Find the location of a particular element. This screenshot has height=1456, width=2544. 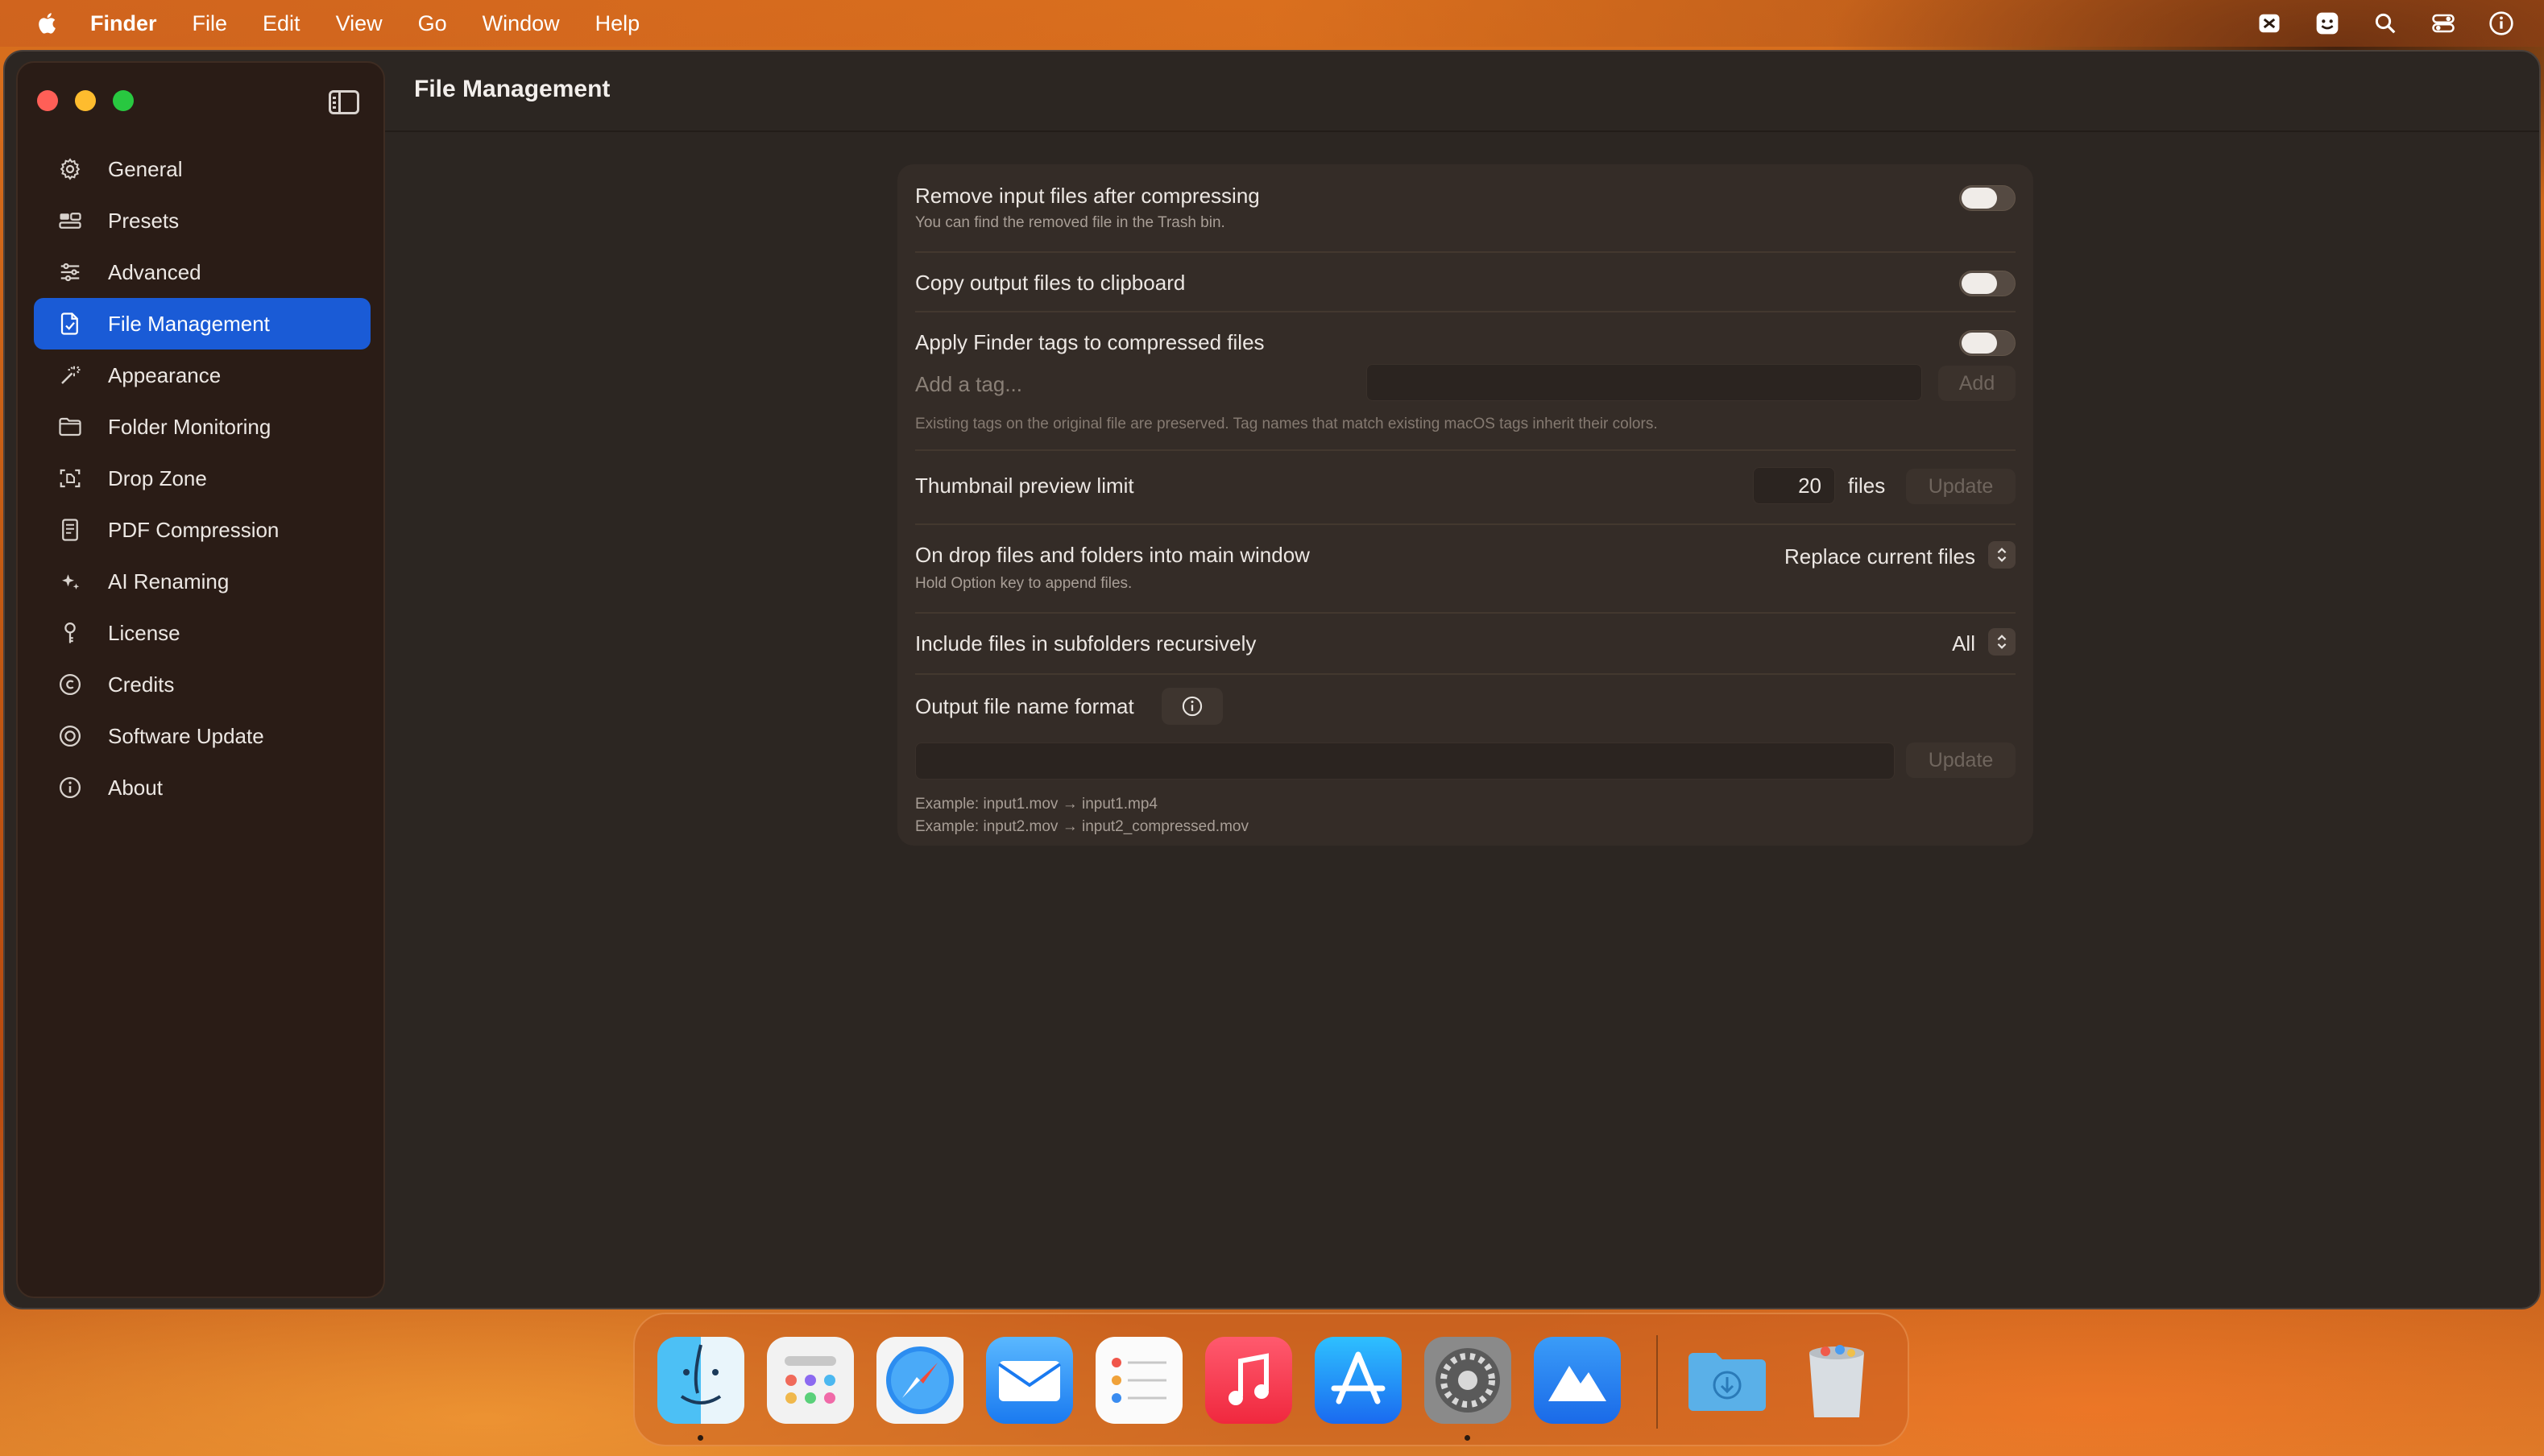

sidebar-toggle-icon is located at coordinates (344, 102).